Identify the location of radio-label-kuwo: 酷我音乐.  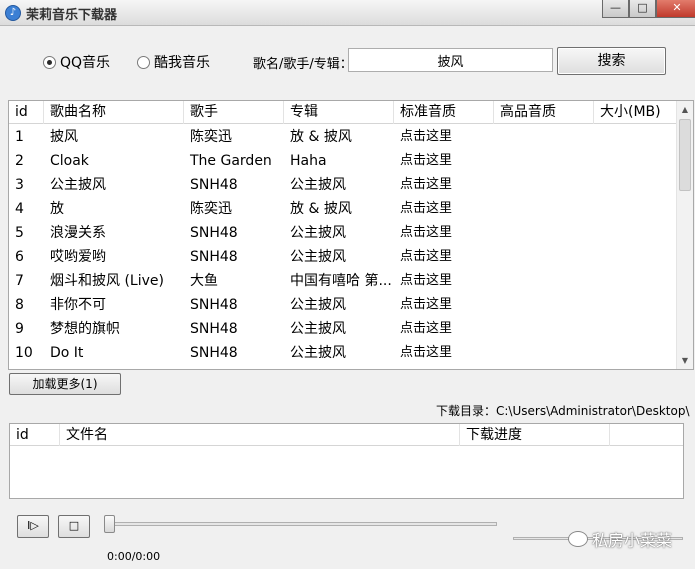
(182, 63).